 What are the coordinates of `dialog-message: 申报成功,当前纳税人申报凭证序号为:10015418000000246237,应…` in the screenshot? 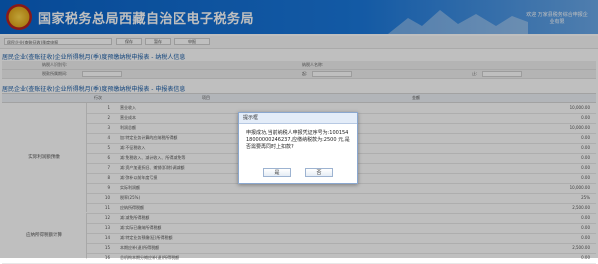 It's located at (298, 140).